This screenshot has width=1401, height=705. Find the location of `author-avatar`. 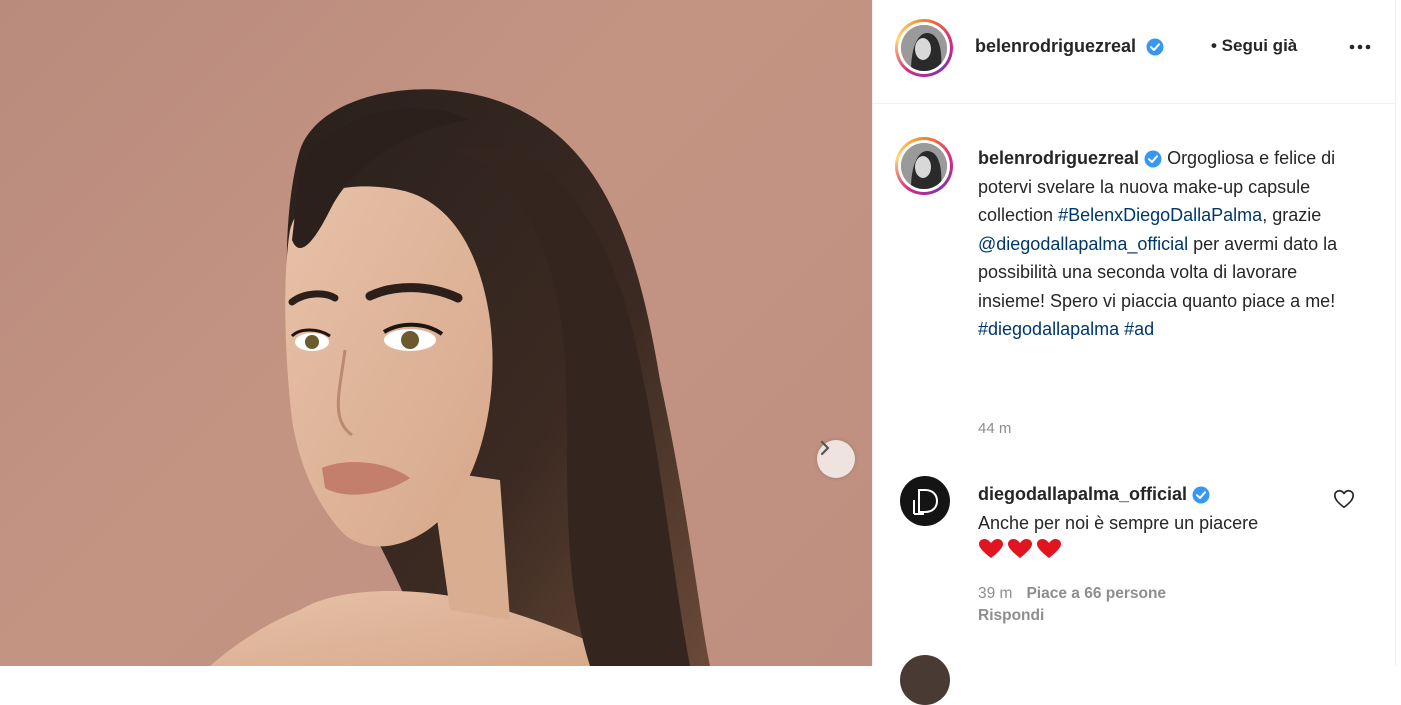

author-avatar is located at coordinates (924, 48).